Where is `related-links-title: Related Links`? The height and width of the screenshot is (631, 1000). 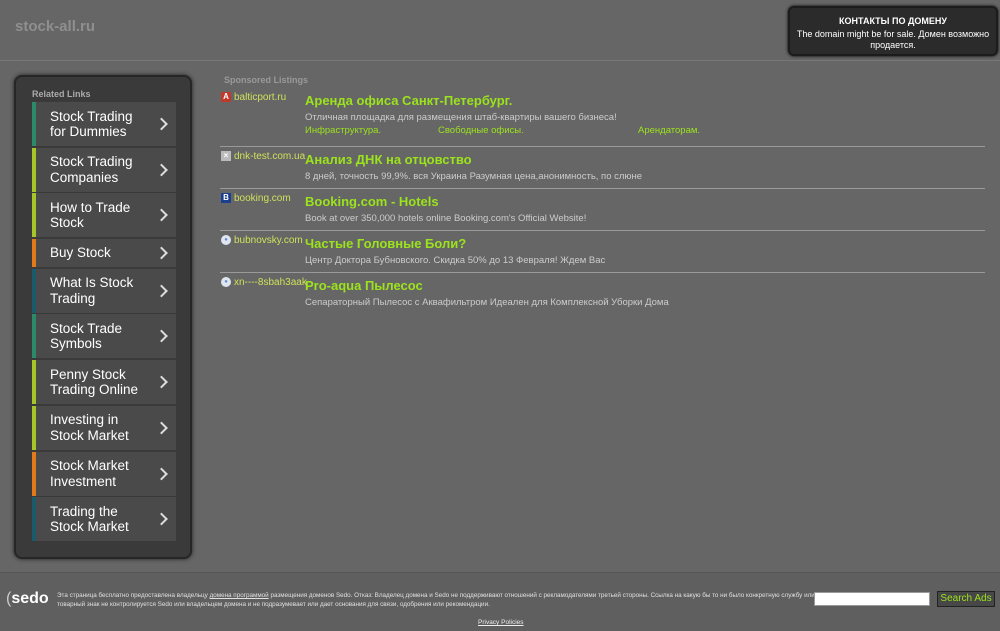
related-links-title: Related Links is located at coordinates (61, 94).